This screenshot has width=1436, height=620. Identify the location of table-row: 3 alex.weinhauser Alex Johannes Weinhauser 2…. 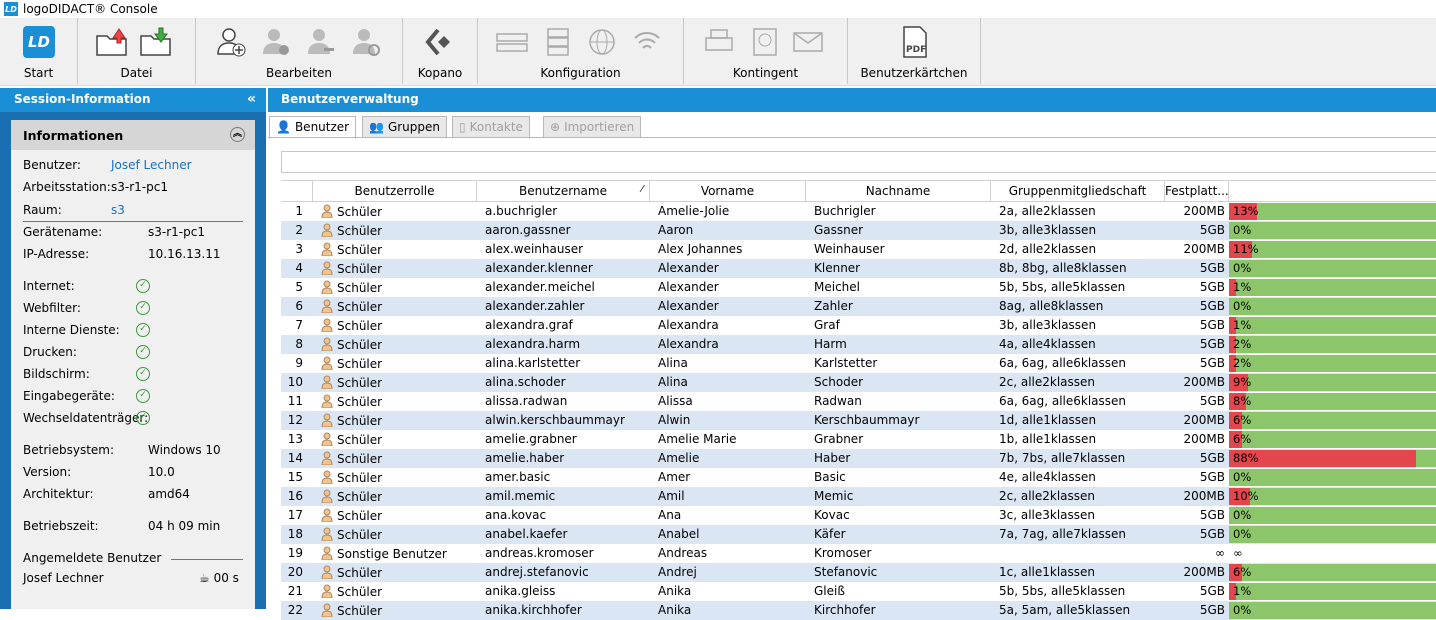
(858, 249).